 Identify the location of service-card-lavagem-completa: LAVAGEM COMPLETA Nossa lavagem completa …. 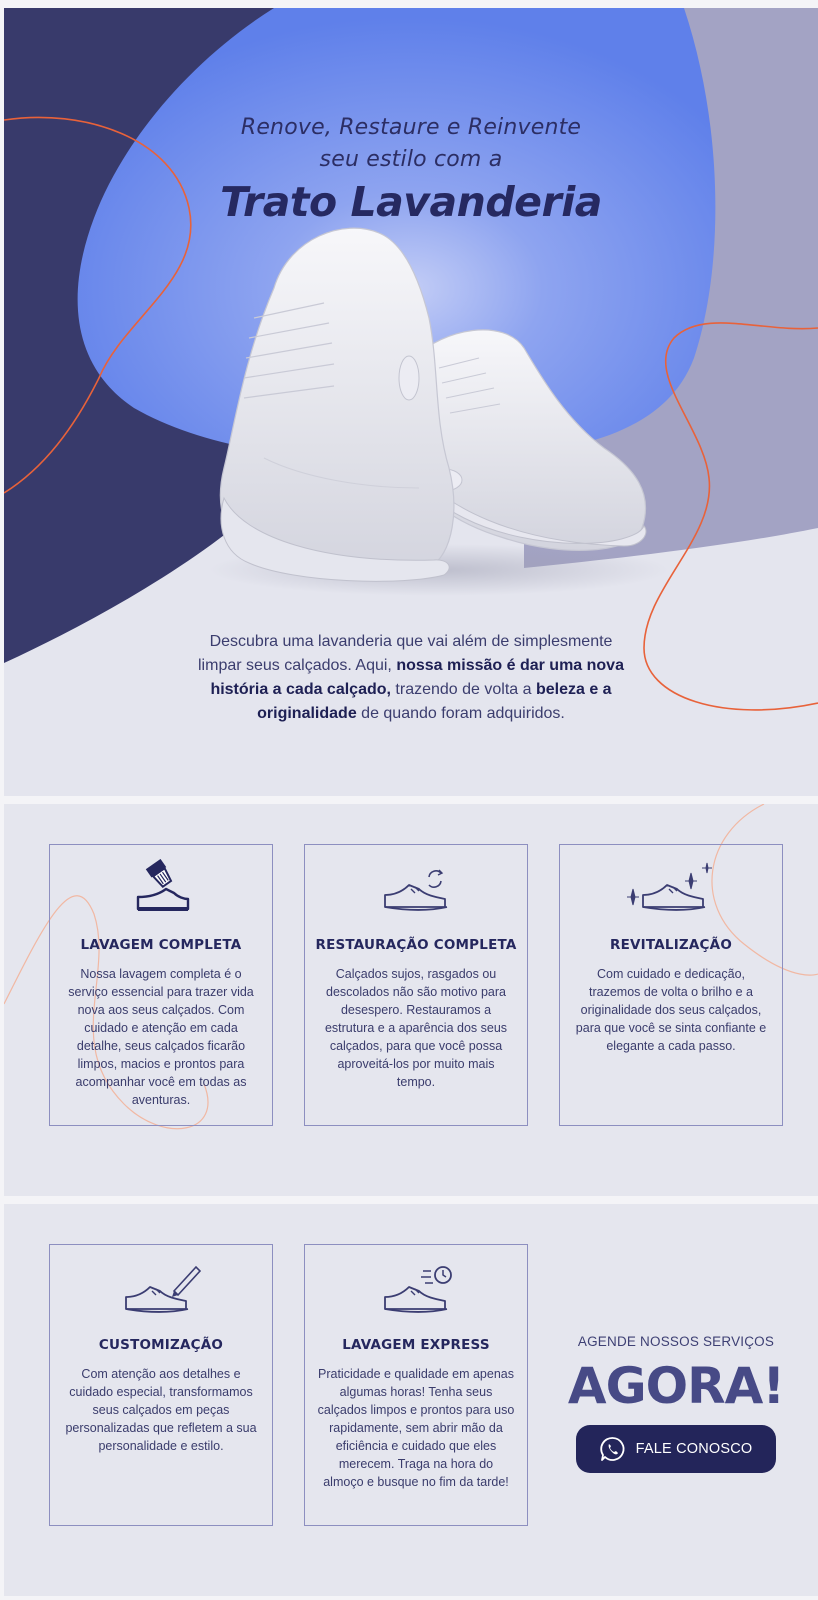
(161, 985).